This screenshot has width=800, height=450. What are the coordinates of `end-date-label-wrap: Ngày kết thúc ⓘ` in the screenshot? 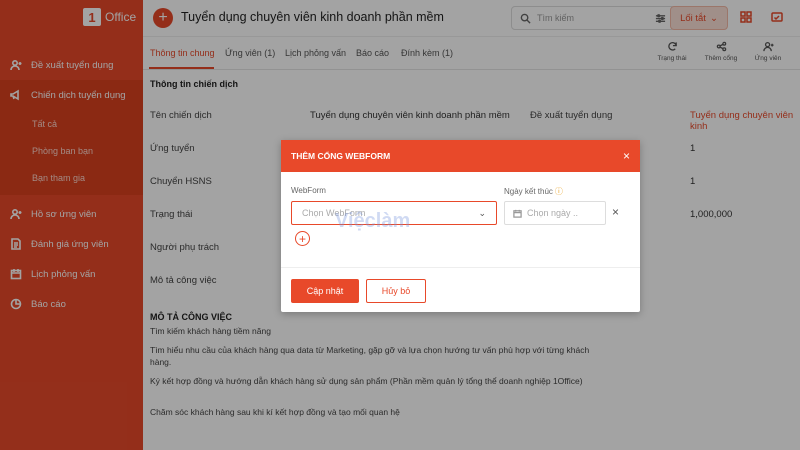 It's located at (533, 191).